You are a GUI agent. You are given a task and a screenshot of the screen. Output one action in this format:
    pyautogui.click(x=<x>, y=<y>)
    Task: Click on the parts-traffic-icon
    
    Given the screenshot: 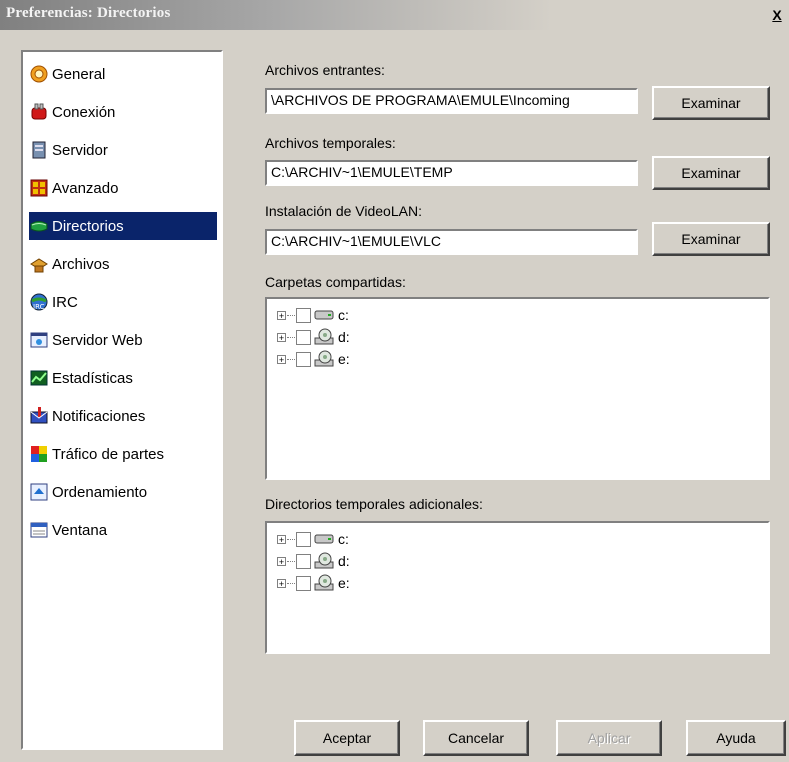 What is the action you would take?
    pyautogui.click(x=39, y=454)
    